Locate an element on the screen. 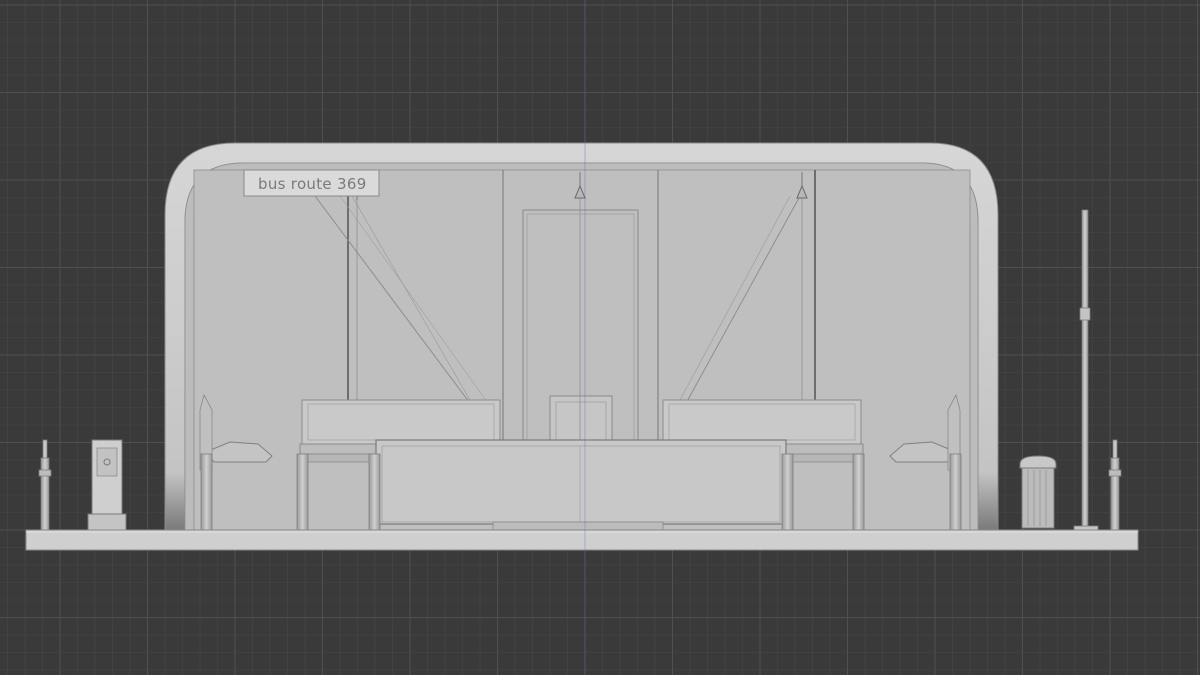 The width and height of the screenshot is (1200, 675). ground-slab is located at coordinates (582, 540).